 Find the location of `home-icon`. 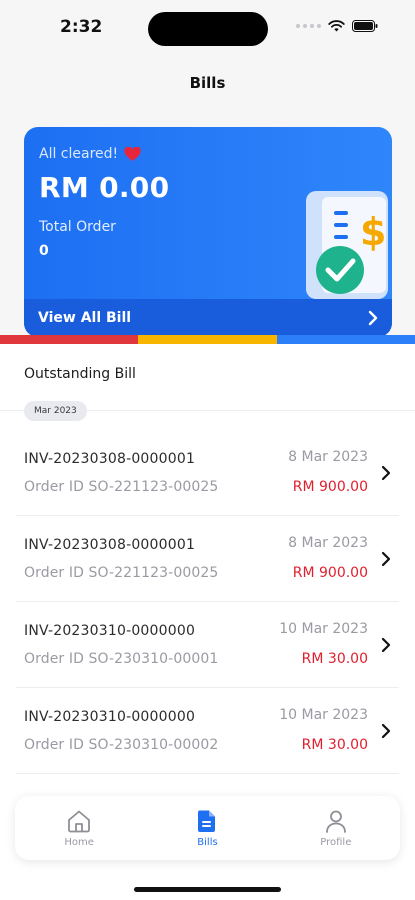

home-icon is located at coordinates (79, 821).